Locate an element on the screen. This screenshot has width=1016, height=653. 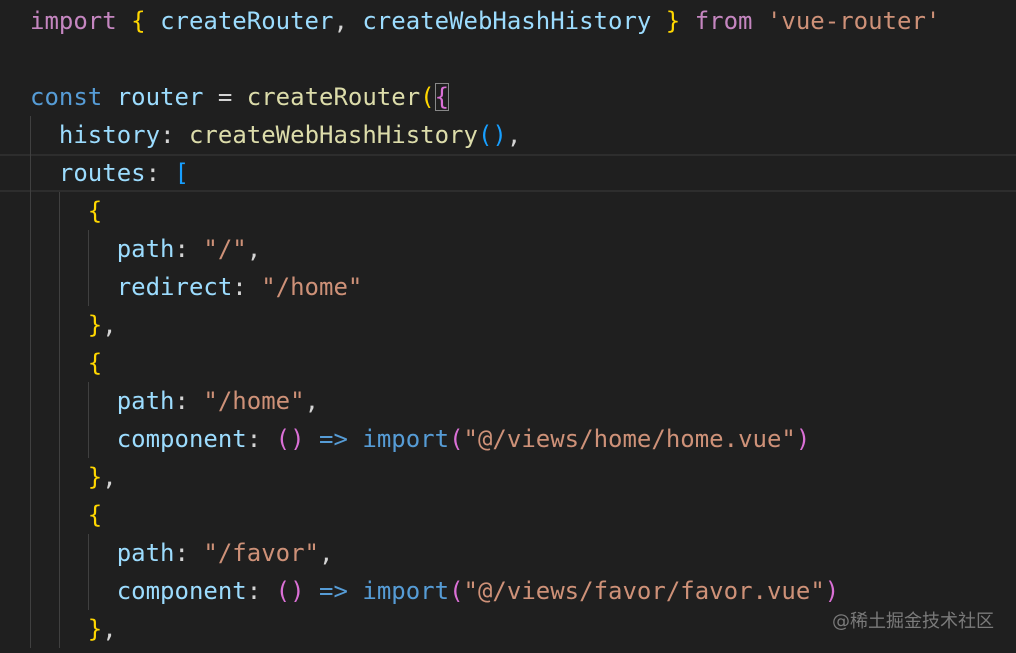
code-text: path: "/home", is located at coordinates (174, 401).